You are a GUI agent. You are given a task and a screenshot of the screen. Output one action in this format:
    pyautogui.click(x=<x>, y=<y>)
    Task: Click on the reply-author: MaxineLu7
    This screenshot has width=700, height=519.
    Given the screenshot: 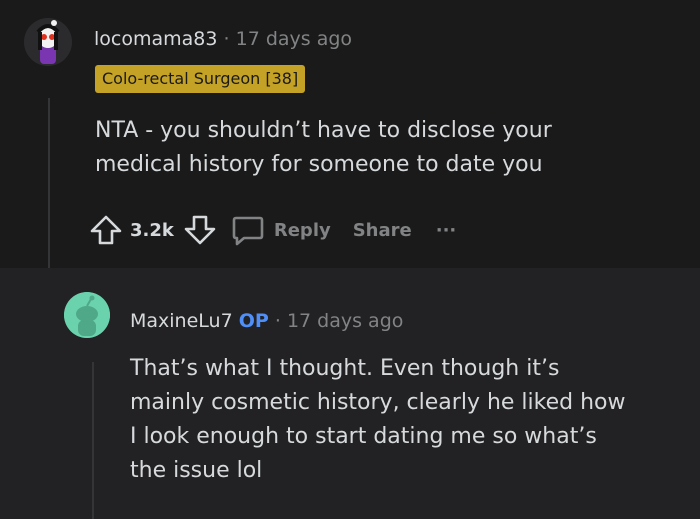 What is the action you would take?
    pyautogui.click(x=181, y=321)
    